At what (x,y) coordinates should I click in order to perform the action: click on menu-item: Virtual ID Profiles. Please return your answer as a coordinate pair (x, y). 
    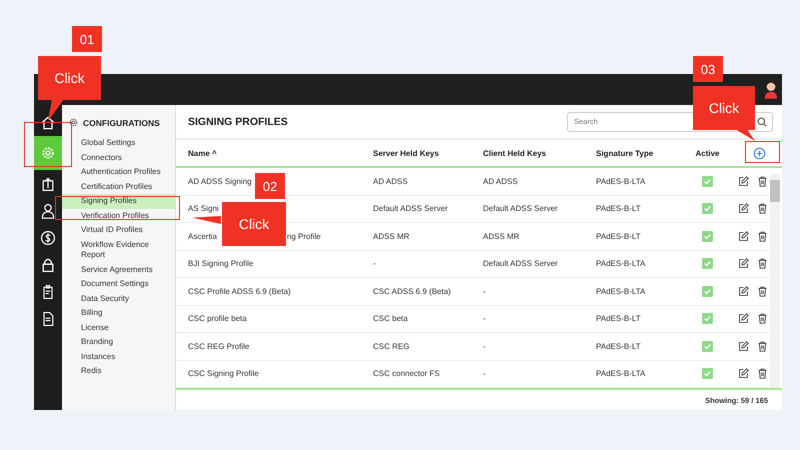
    Looking at the image, I should click on (118, 230).